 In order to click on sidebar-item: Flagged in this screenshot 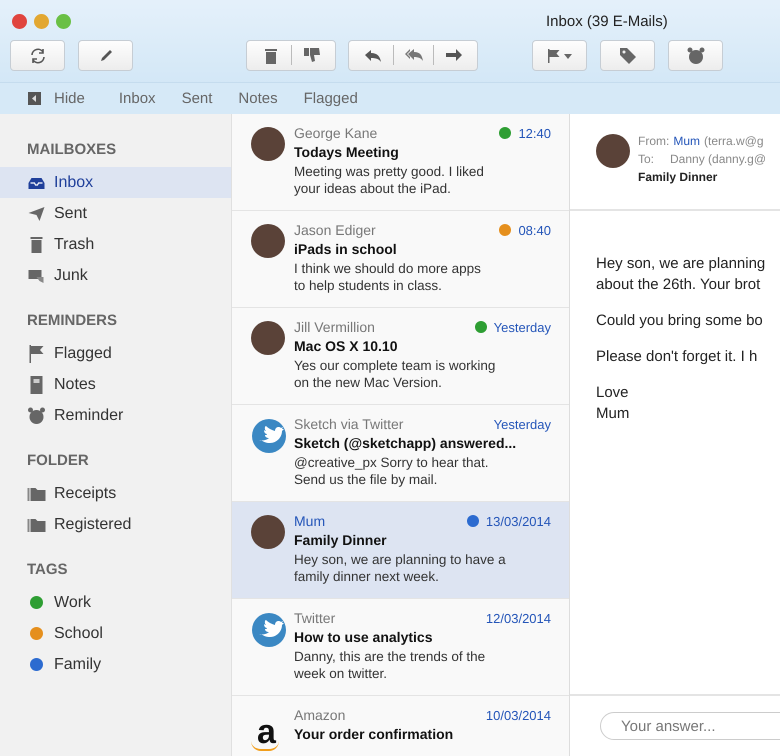, I will do `click(115, 353)`.